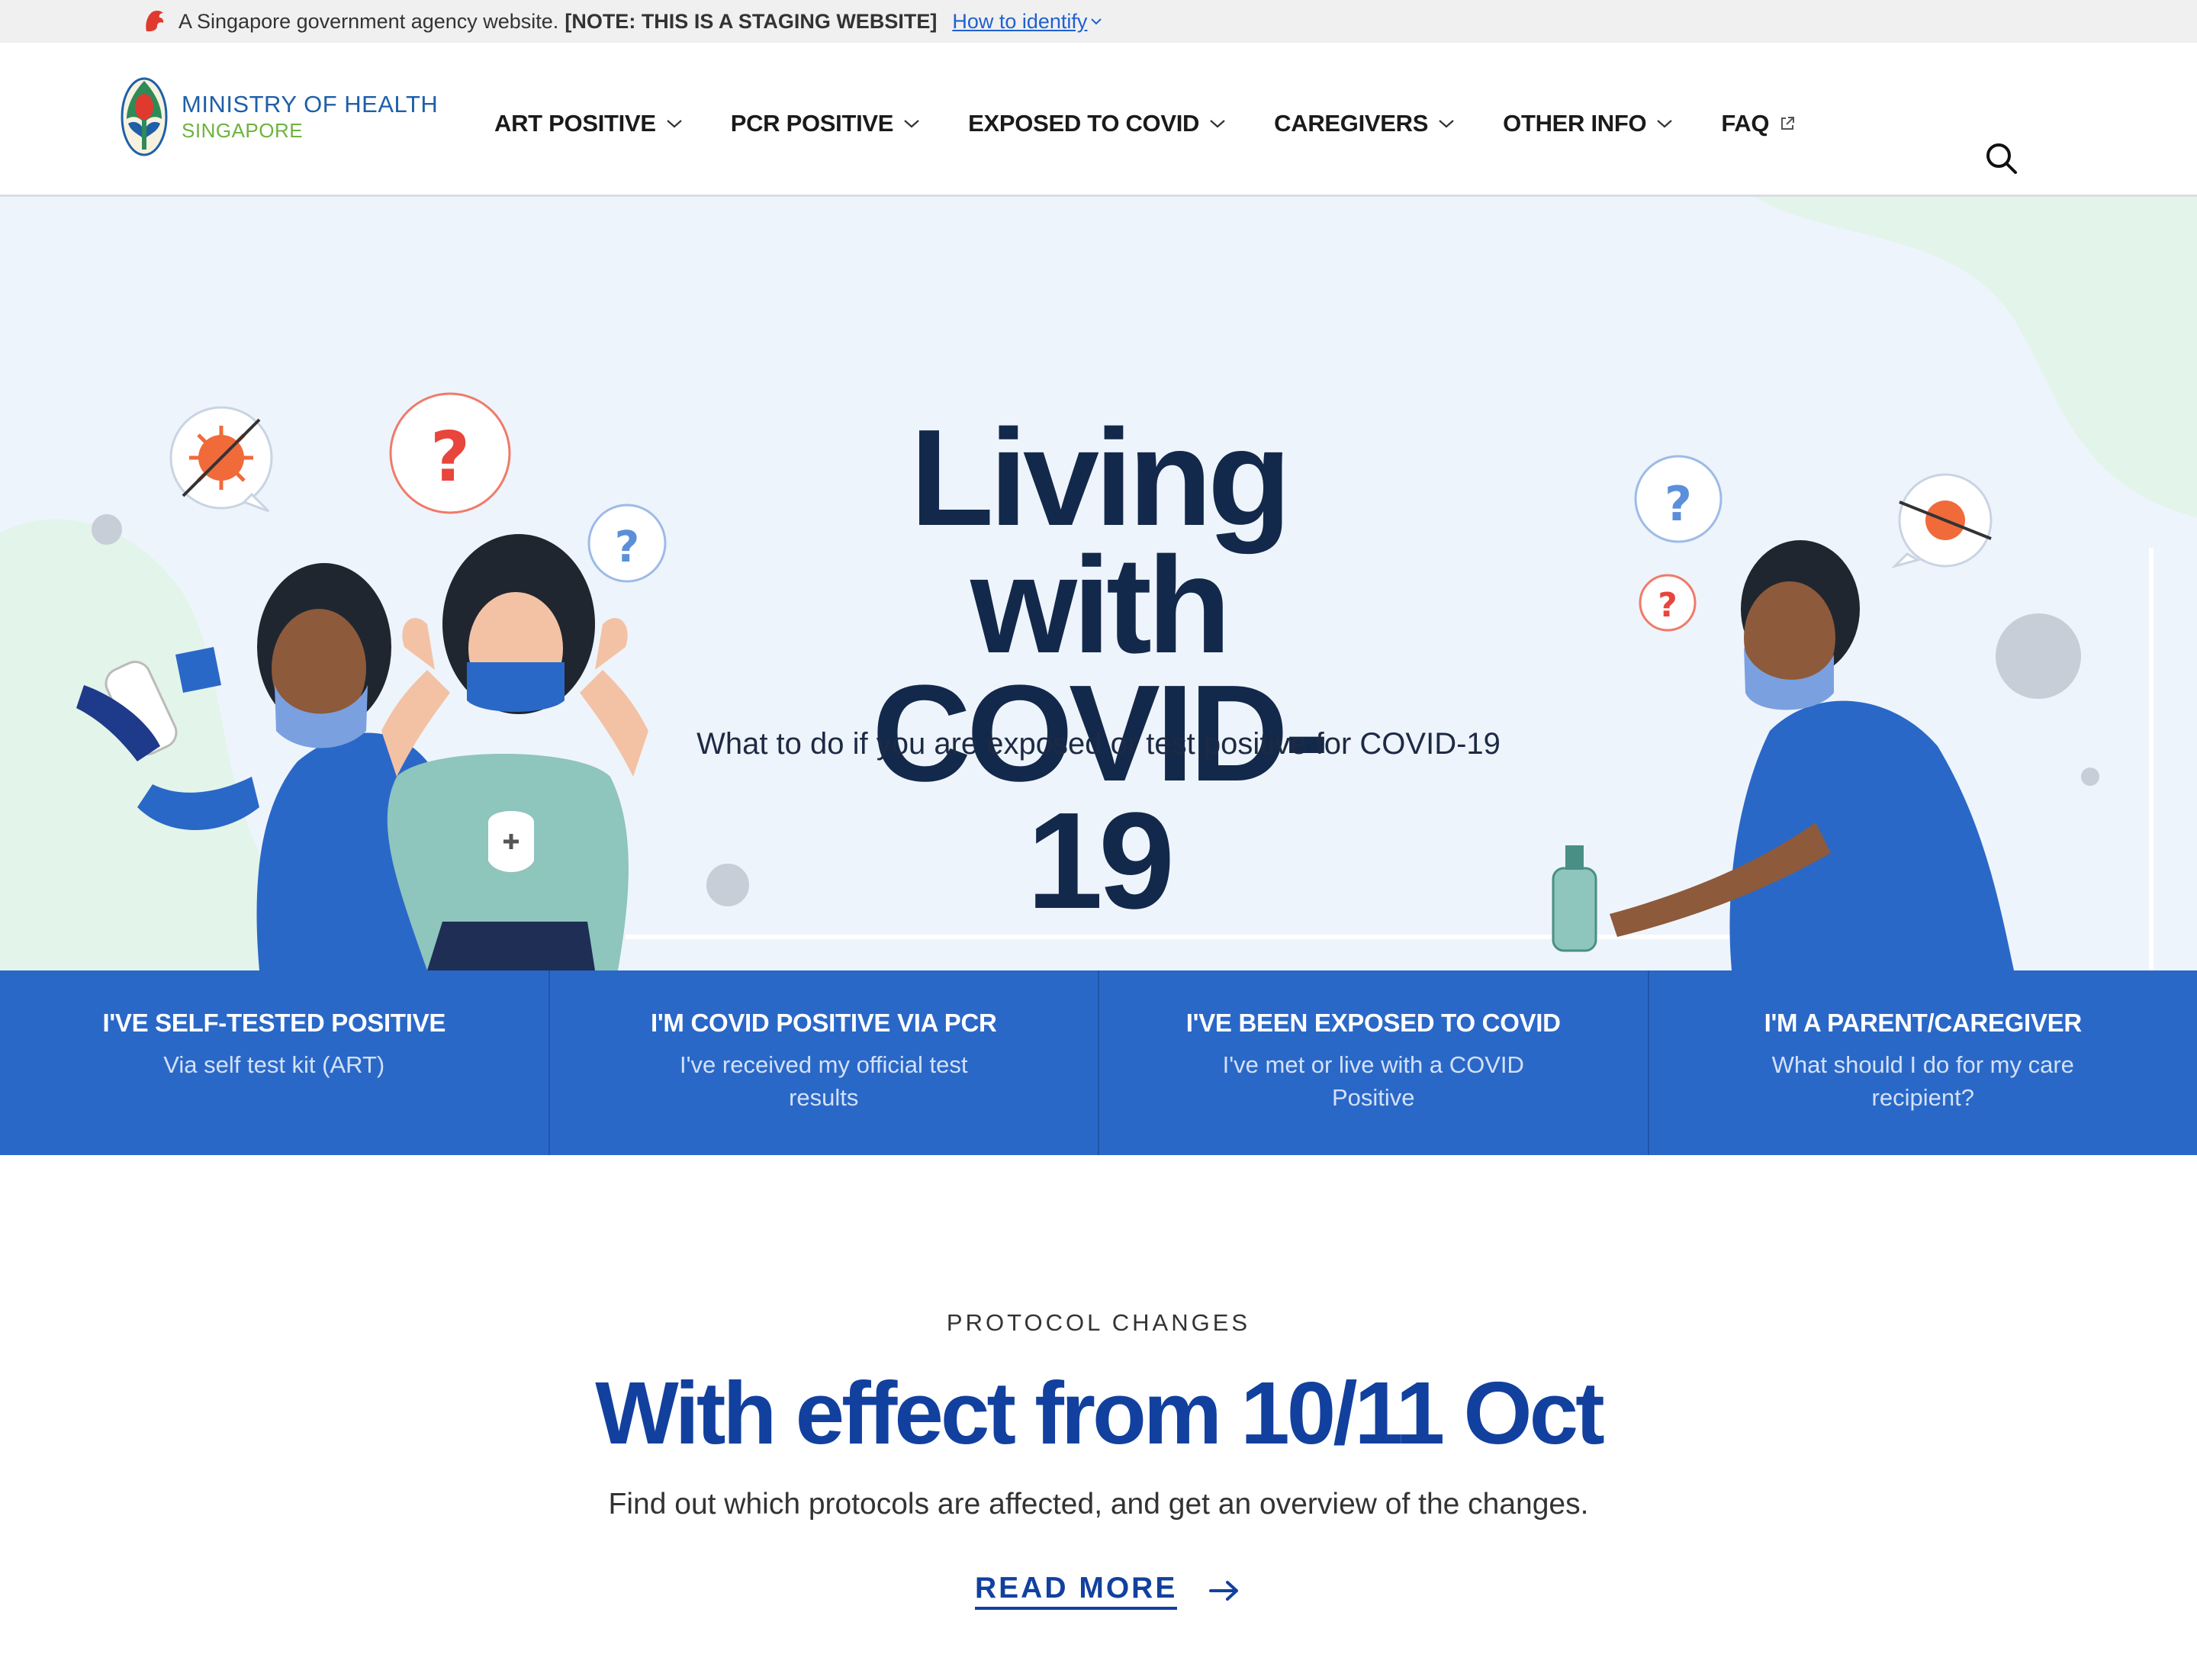 The width and height of the screenshot is (2197, 1680). I want to click on moh-emblem-icon, so click(144, 117).